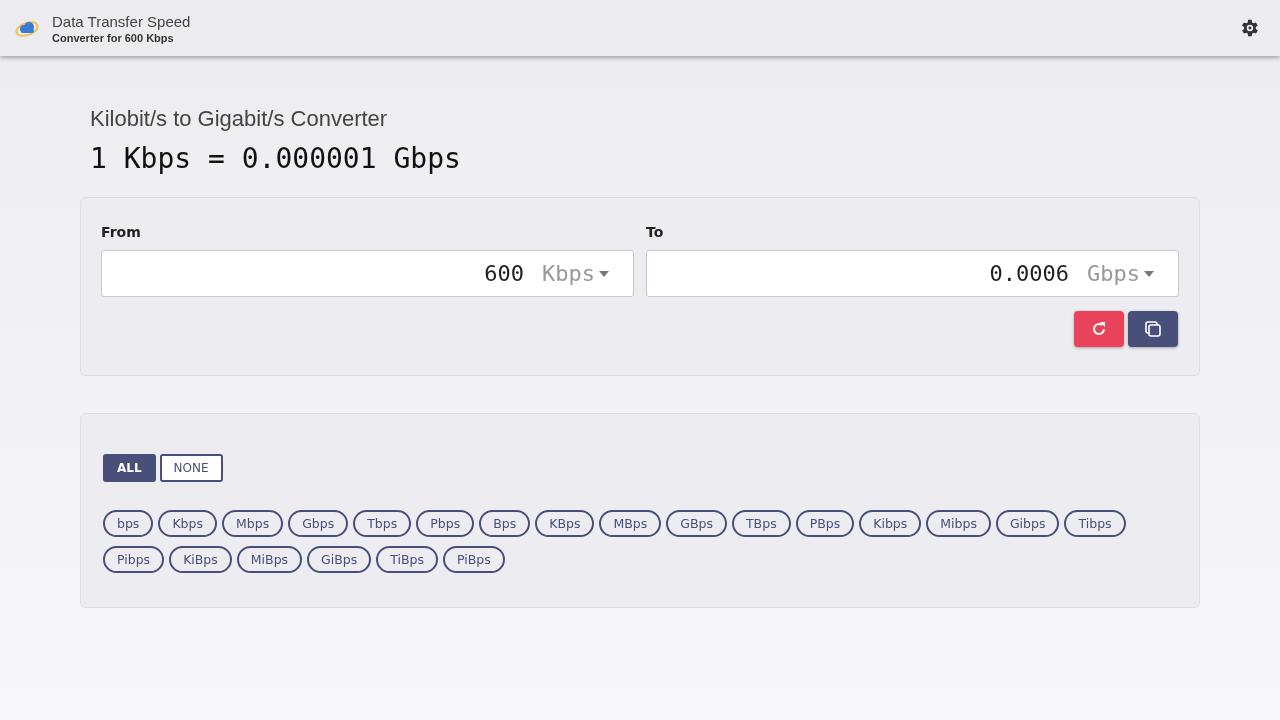 This screenshot has height=720, width=1280. What do you see at coordinates (276, 158) in the screenshot?
I see `conversion-equation: 1 Kbps = 0.000001 Gbps` at bounding box center [276, 158].